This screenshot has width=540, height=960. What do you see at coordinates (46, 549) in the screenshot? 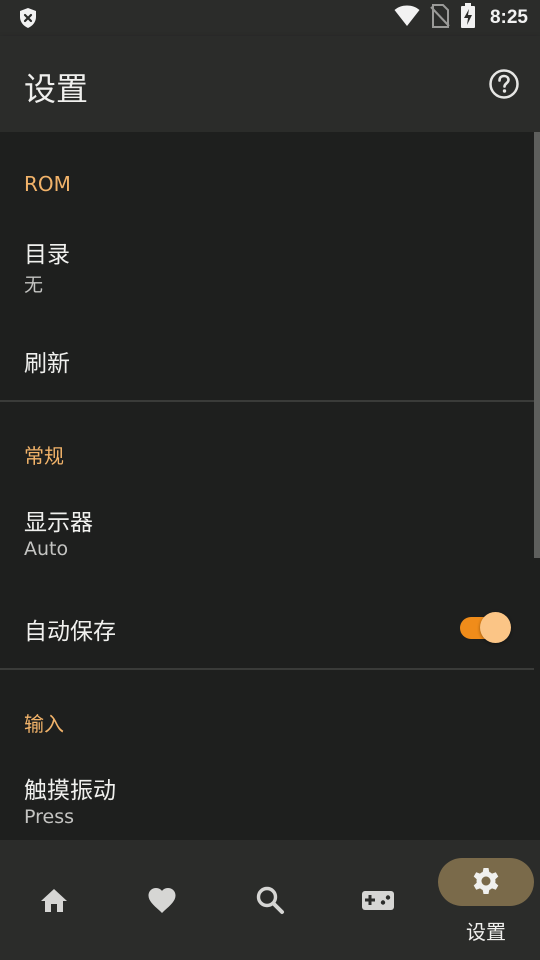
I see `setting-display-value: Auto` at bounding box center [46, 549].